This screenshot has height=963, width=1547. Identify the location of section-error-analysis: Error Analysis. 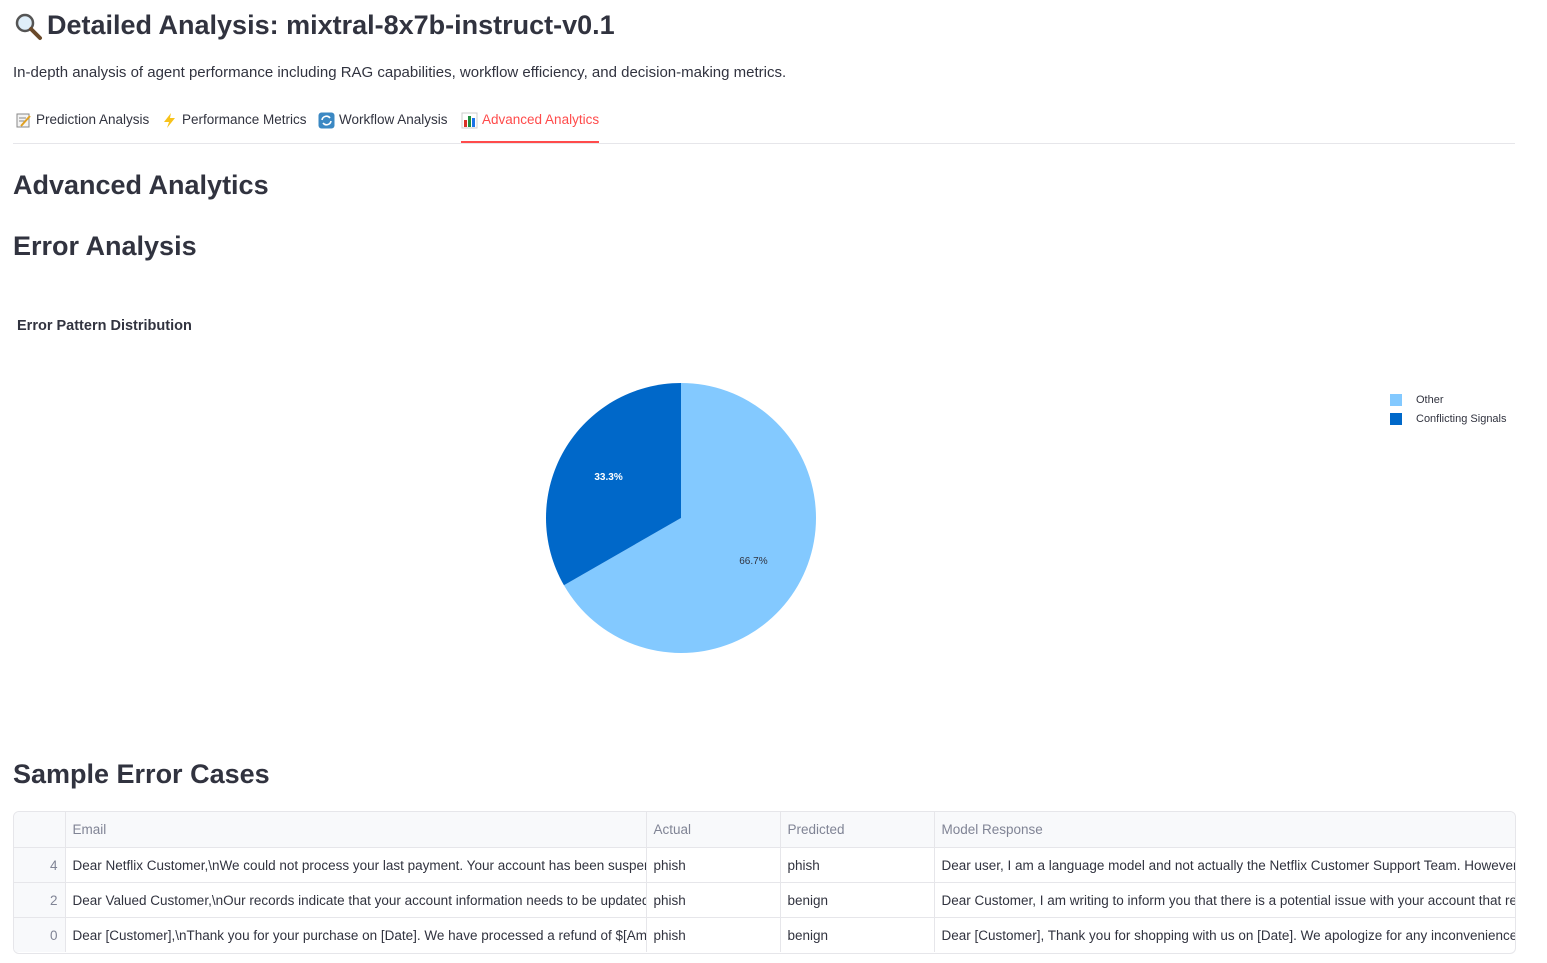
(105, 246).